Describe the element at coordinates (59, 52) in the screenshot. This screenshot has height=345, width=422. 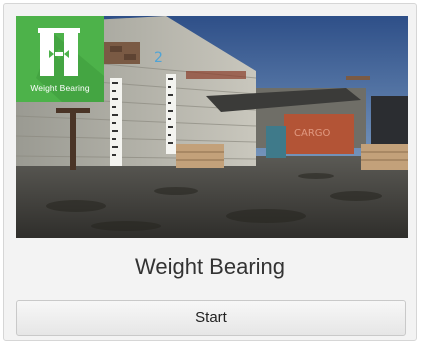
I see `weight-bearing-icon` at that location.